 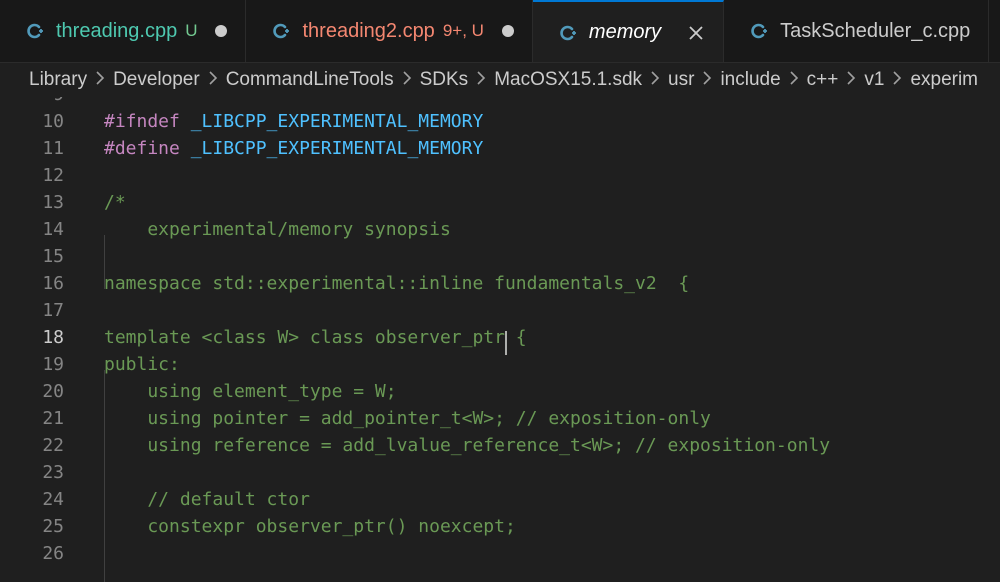 What do you see at coordinates (500, 364) in the screenshot?
I see `code-line: 19 public:` at bounding box center [500, 364].